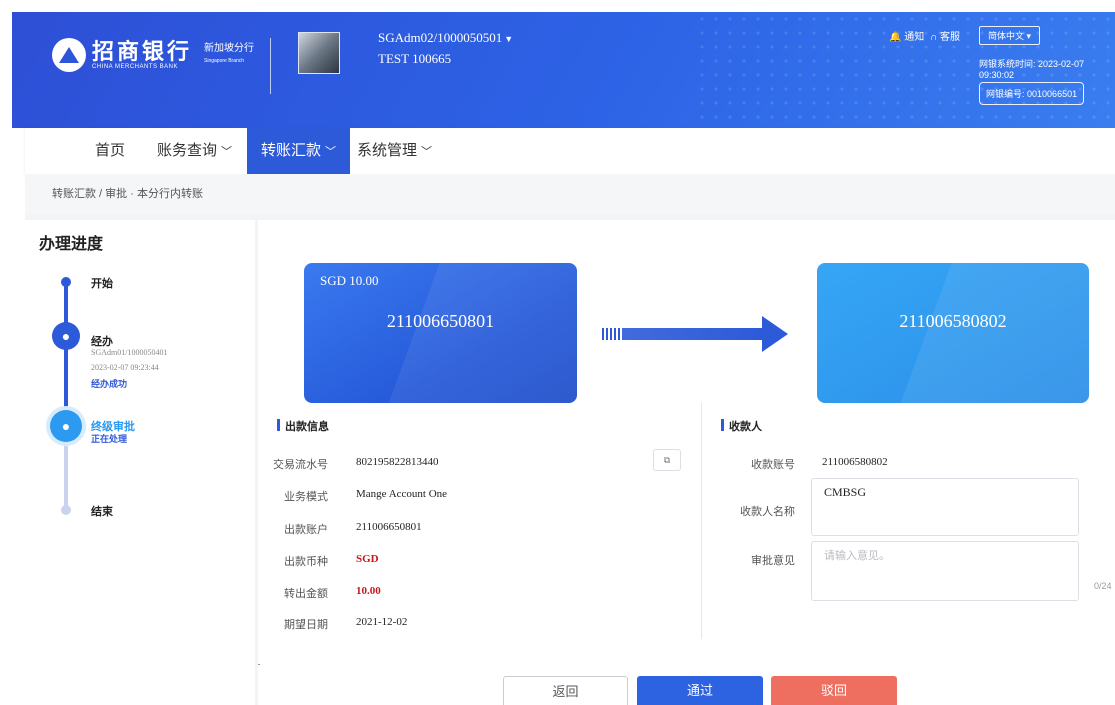 The image size is (1115, 705). Describe the element at coordinates (857, 556) in the screenshot. I see `opinion-placeholder: 请输入意见。` at that location.